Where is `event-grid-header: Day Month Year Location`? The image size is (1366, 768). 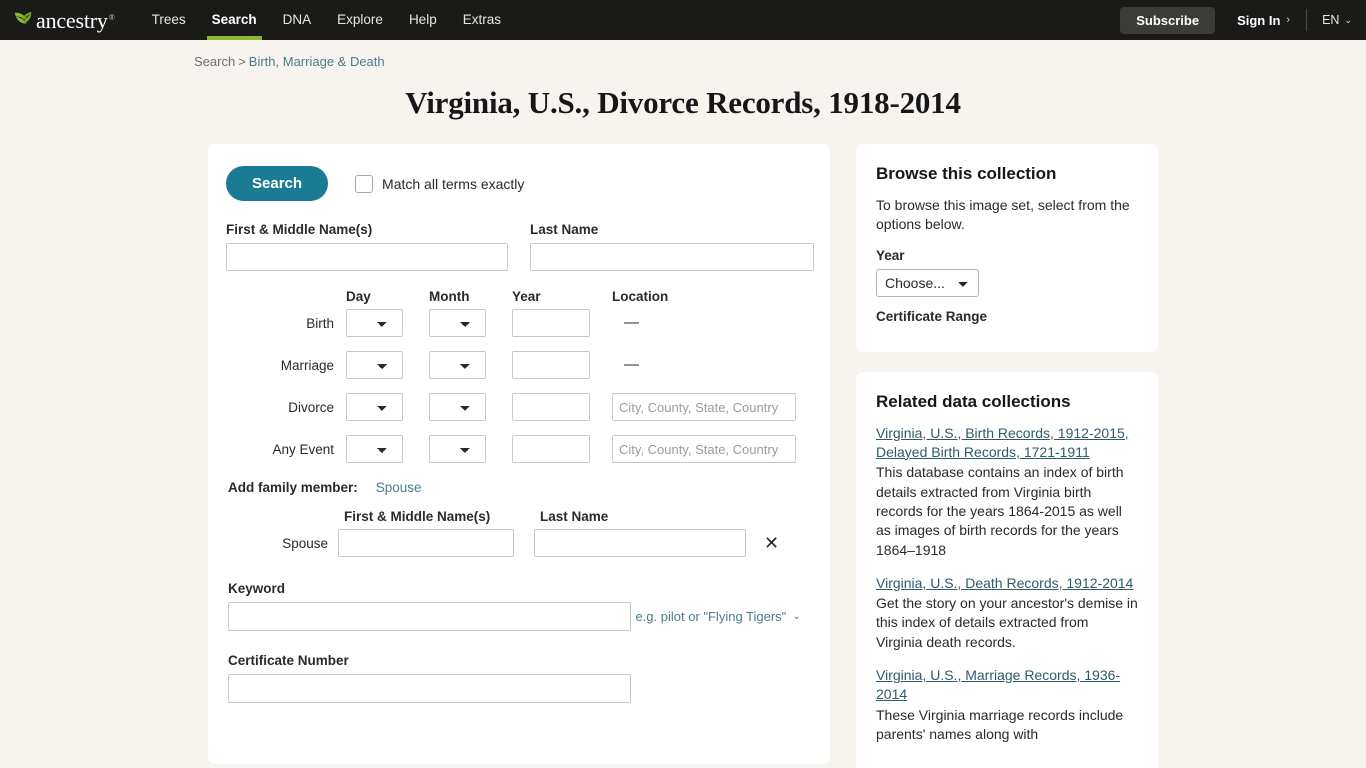
event-grid-header: Day Month Year Location is located at coordinates (516, 296).